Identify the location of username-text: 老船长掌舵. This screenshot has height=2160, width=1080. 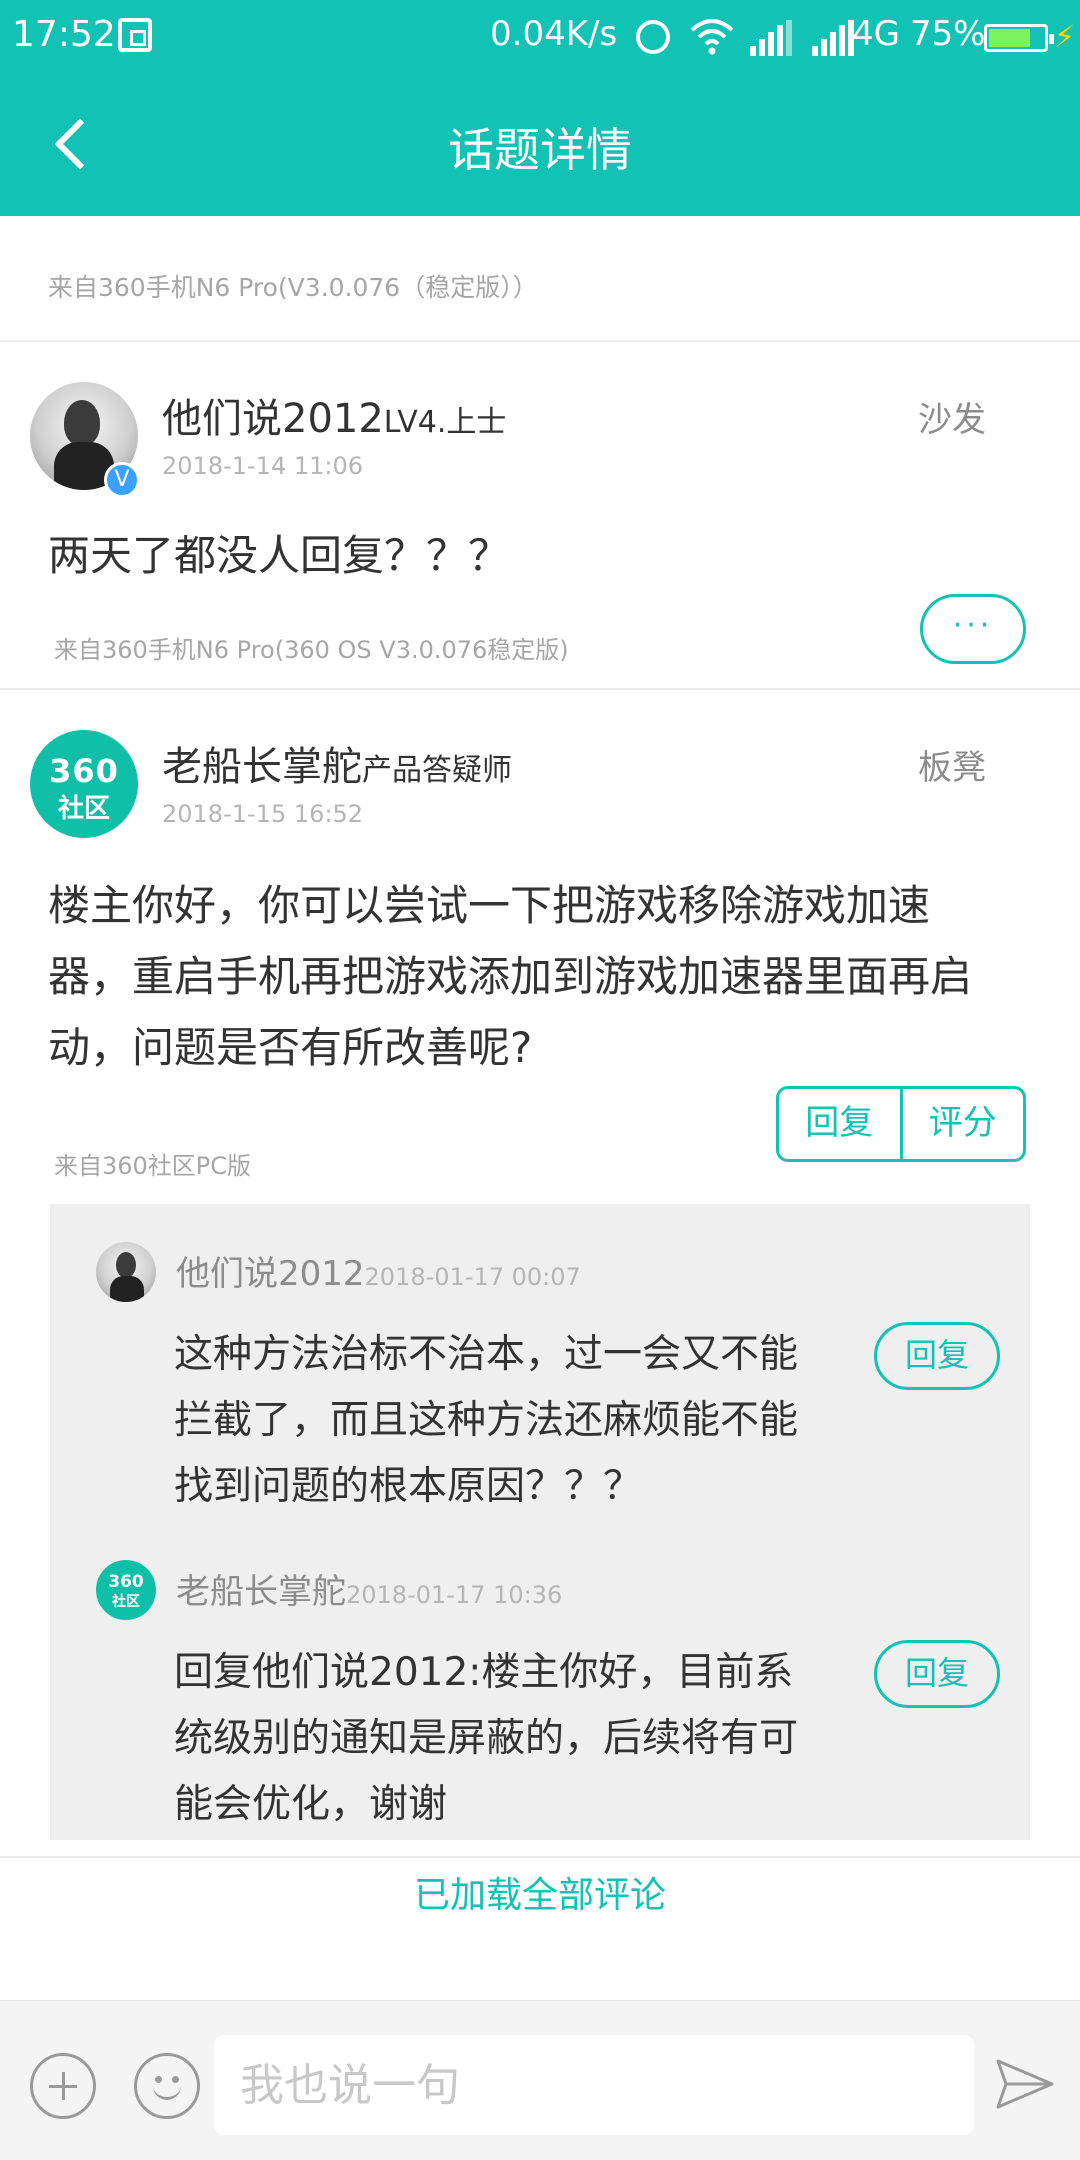
(262, 767).